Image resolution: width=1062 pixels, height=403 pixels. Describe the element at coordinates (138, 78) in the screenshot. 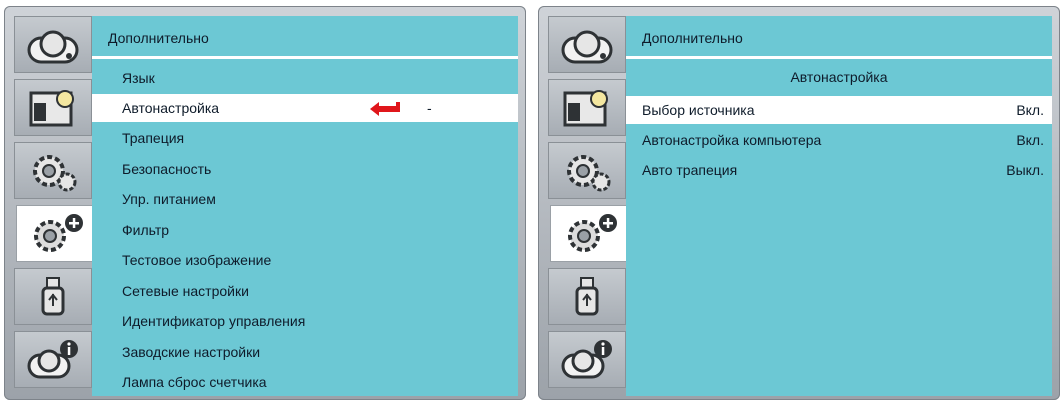

I see `menu-item-label: Язык` at that location.